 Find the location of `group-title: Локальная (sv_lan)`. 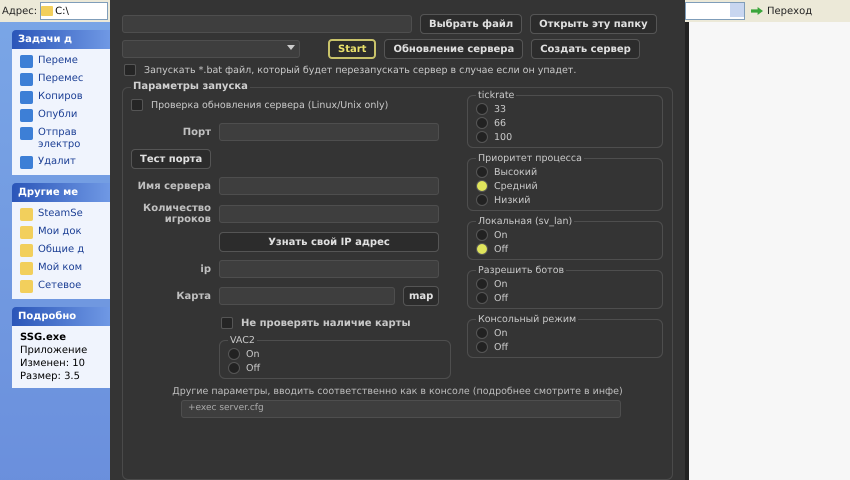

group-title: Локальная (sv_lan) is located at coordinates (525, 221).